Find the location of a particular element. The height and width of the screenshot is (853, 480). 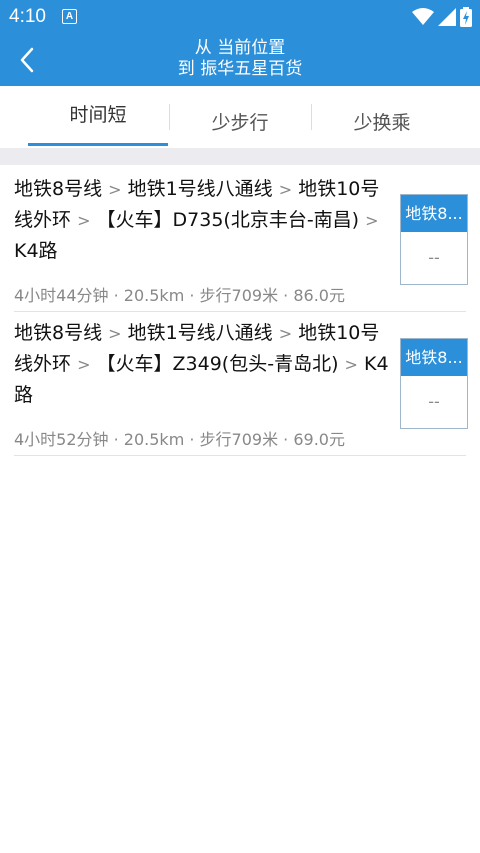

sort-tabs: 时间短 少步行 少换乘 is located at coordinates (240, 117).